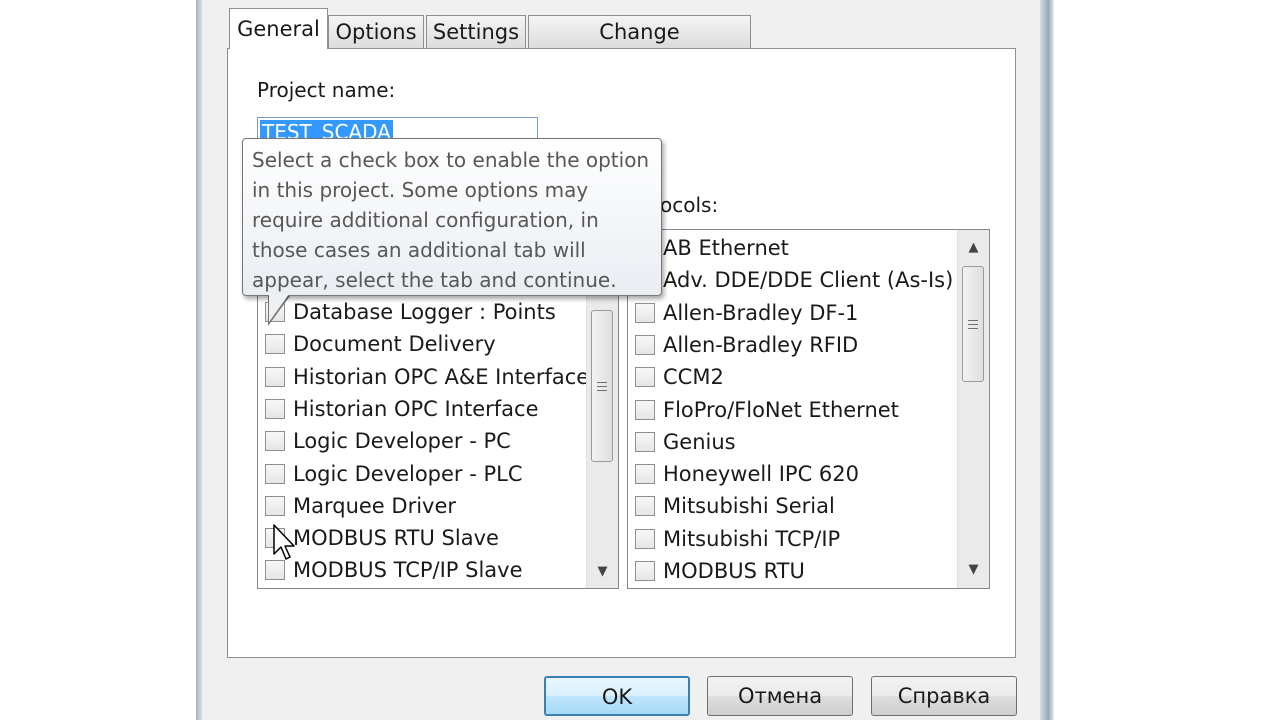 The image size is (1280, 720). I want to click on list-item: Mitsubishi TCP/IP, so click(734, 539).